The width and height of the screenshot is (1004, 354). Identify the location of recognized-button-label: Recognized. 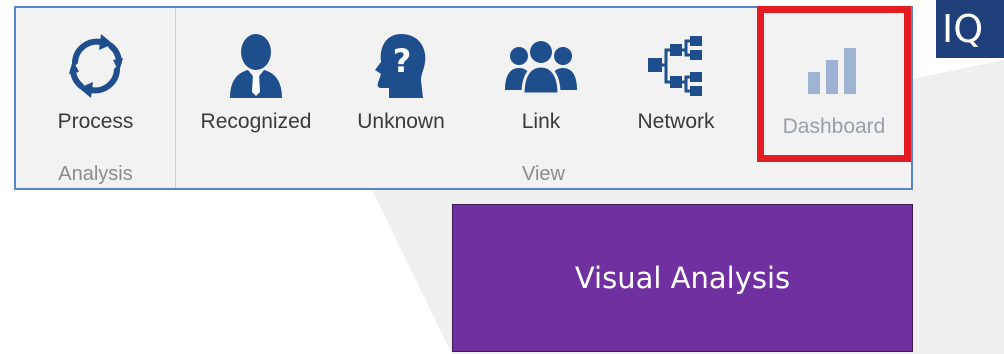
(256, 121).